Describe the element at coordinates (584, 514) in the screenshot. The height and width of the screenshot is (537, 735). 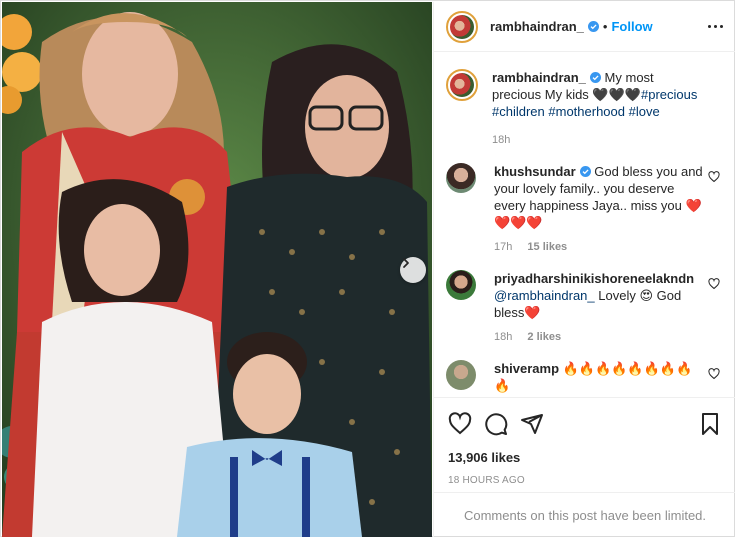
I see `comments-limited-notice: Comments on this post have been limited.` at that location.